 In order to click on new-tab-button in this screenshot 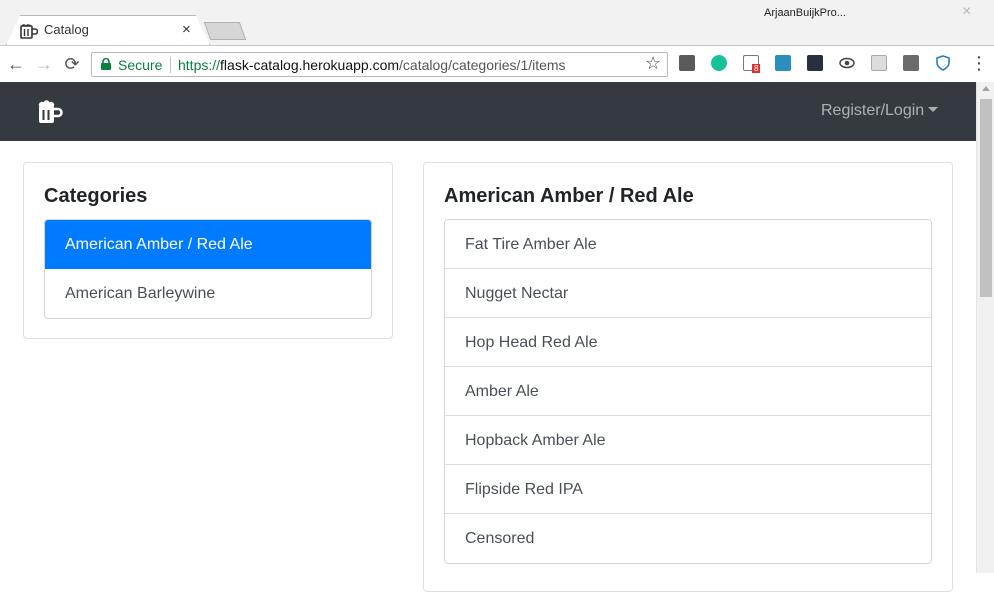, I will do `click(225, 31)`.